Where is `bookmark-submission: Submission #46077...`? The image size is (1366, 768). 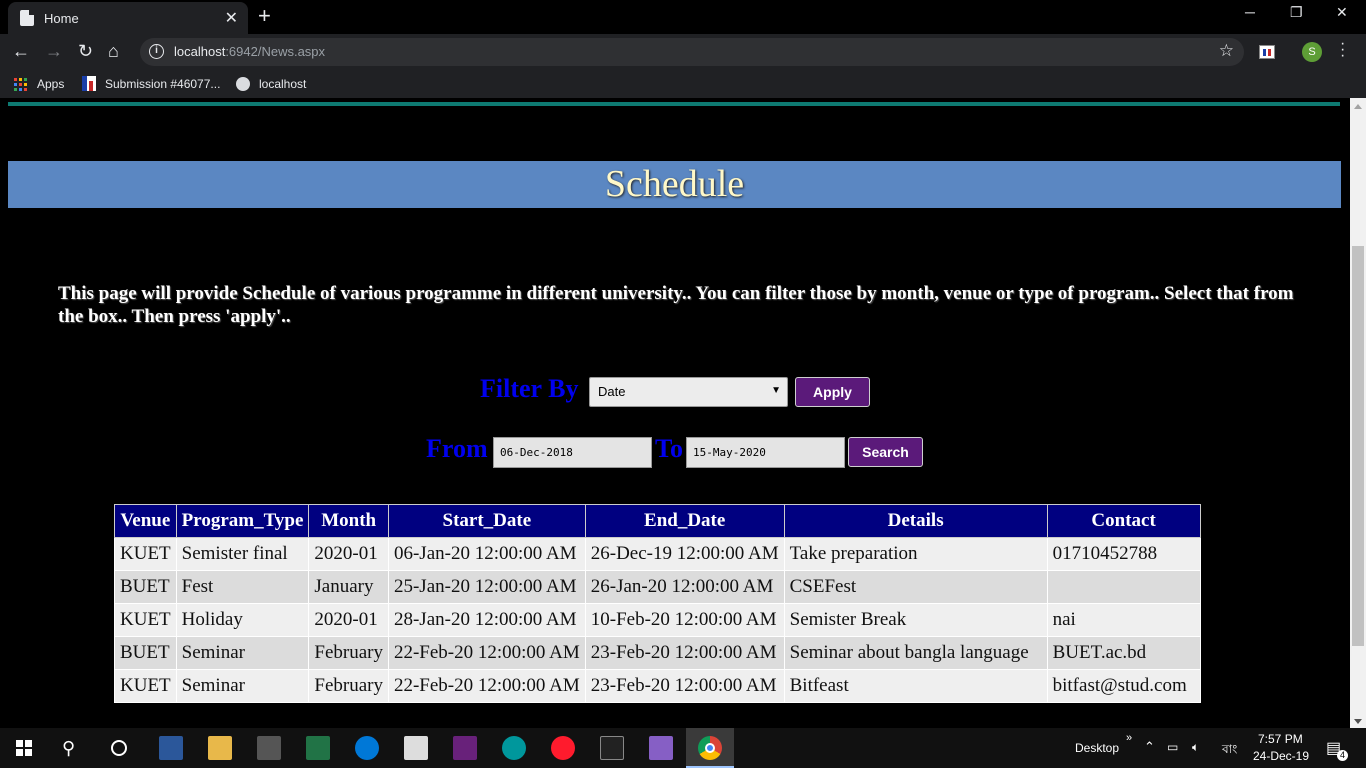
bookmark-submission: Submission #46077... is located at coordinates (162, 84).